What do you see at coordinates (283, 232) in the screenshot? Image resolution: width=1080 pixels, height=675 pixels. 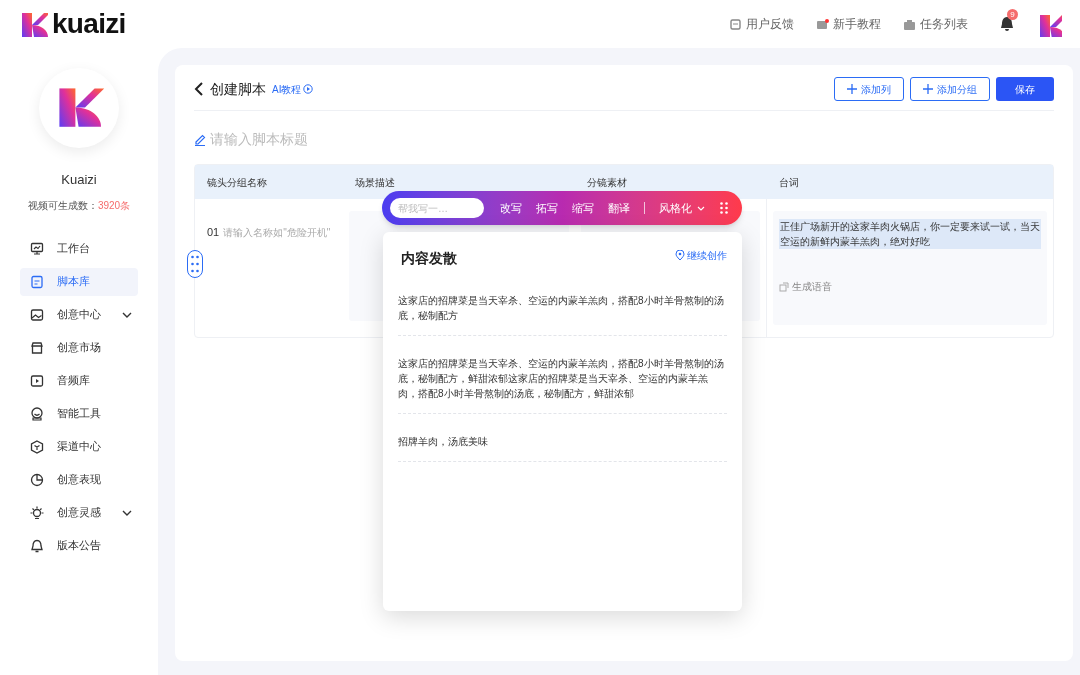 I see `name-input: 请输入名称如"危险开机"` at bounding box center [283, 232].